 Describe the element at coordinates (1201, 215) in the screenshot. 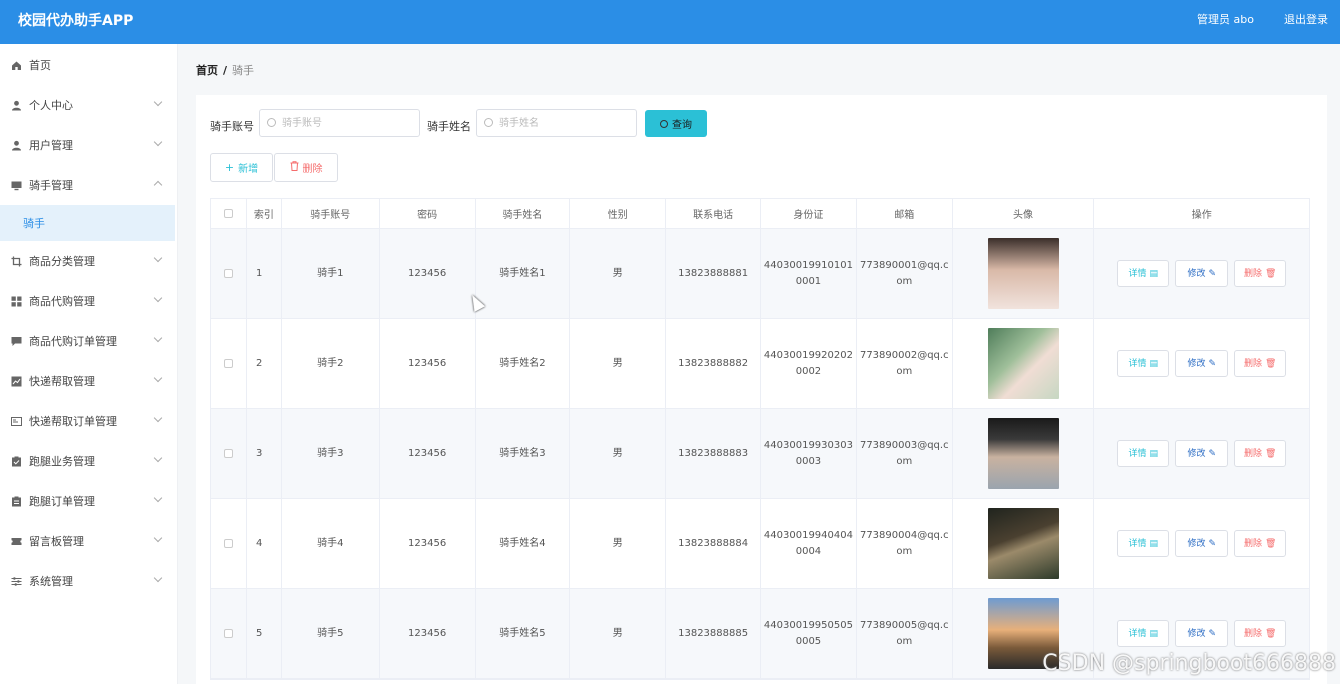

I see `column-header: 操作` at that location.